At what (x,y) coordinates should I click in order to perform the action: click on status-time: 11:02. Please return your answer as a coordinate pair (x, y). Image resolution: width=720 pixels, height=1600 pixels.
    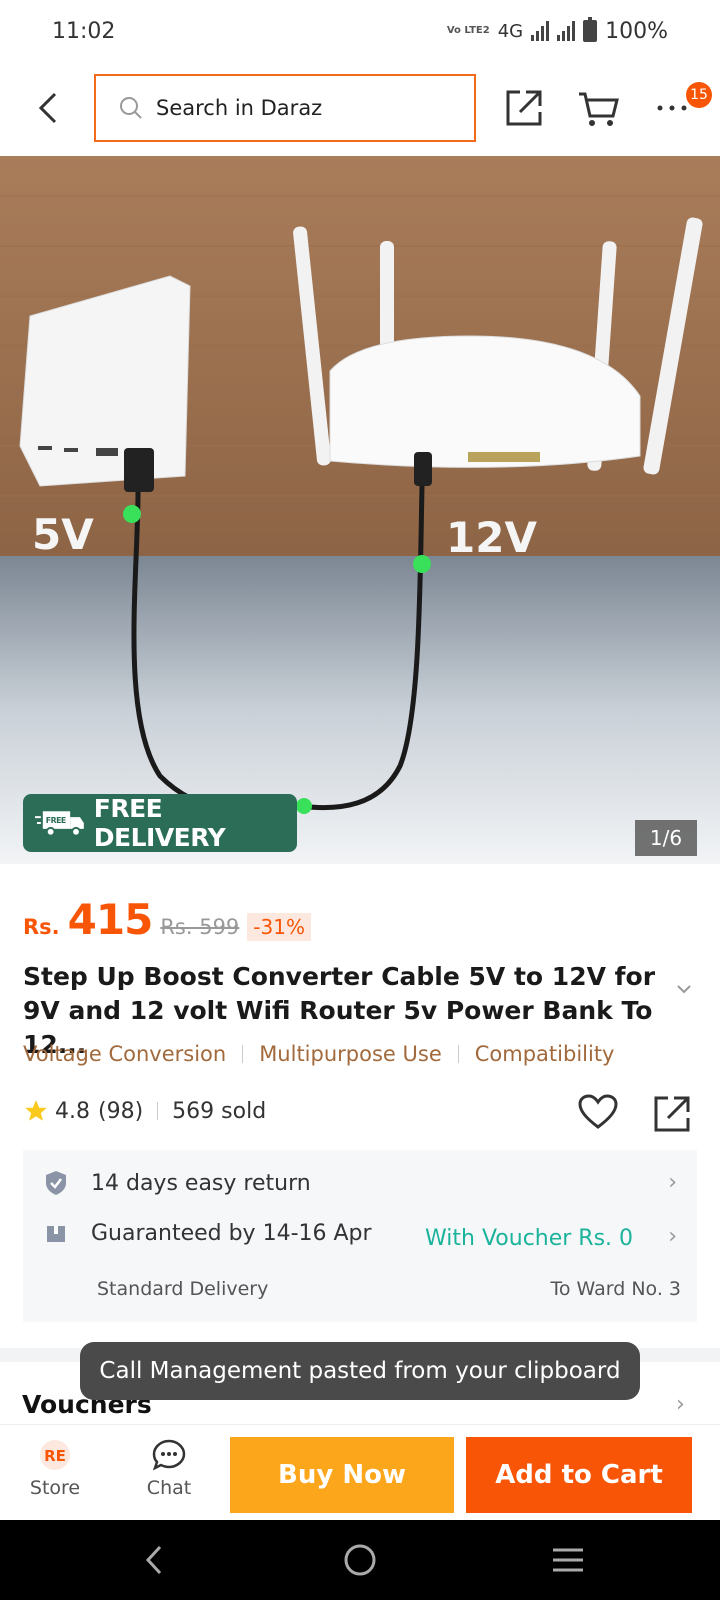
    Looking at the image, I should click on (84, 31).